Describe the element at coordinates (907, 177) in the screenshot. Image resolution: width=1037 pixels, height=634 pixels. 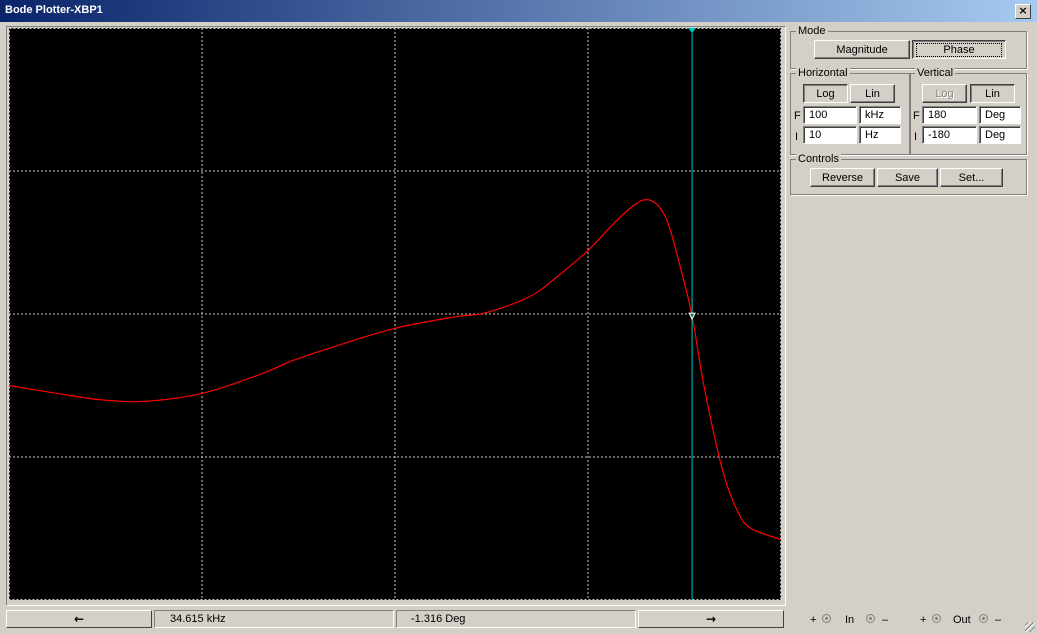
I see `save-button: Save` at that location.